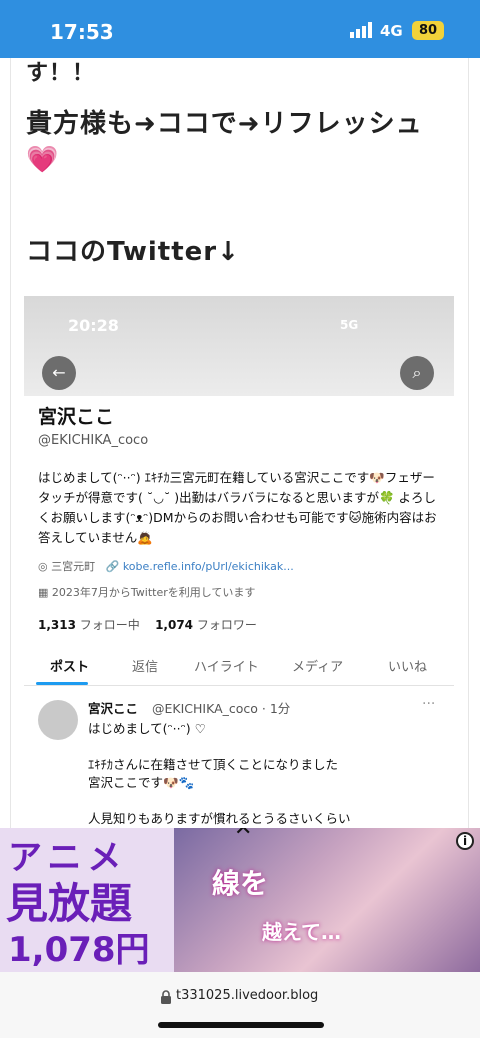 This screenshot has height=1038, width=480. What do you see at coordinates (213, 764) in the screenshot?
I see `tweet-line: ｴｷﾁｶさんに在籍させて頂くことになりました` at bounding box center [213, 764].